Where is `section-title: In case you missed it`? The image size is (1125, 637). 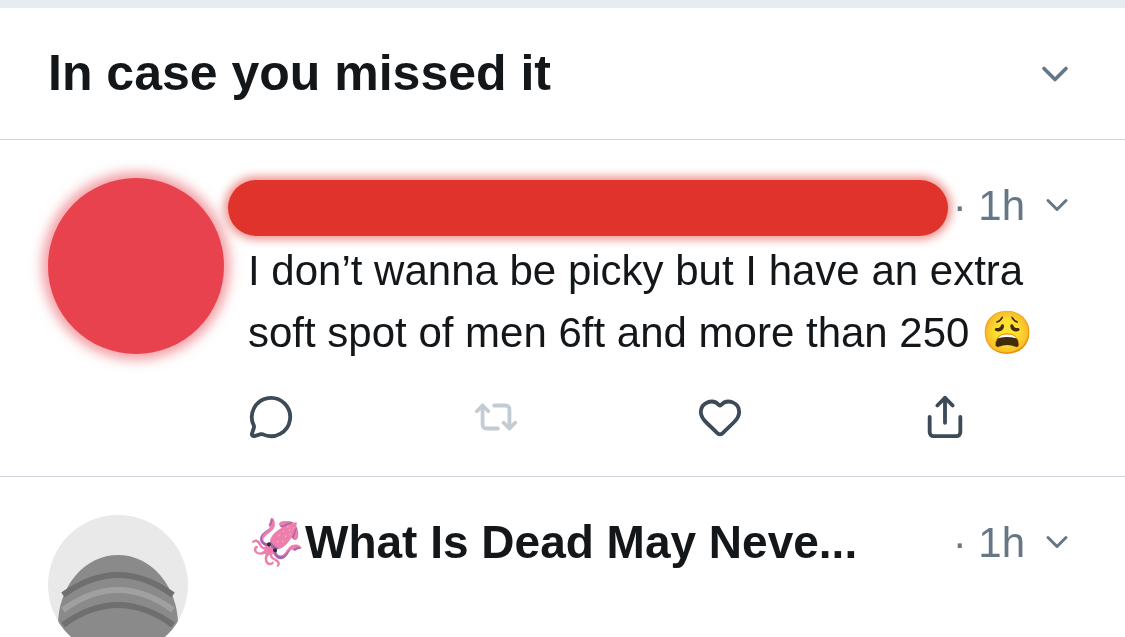 section-title: In case you missed it is located at coordinates (299, 73).